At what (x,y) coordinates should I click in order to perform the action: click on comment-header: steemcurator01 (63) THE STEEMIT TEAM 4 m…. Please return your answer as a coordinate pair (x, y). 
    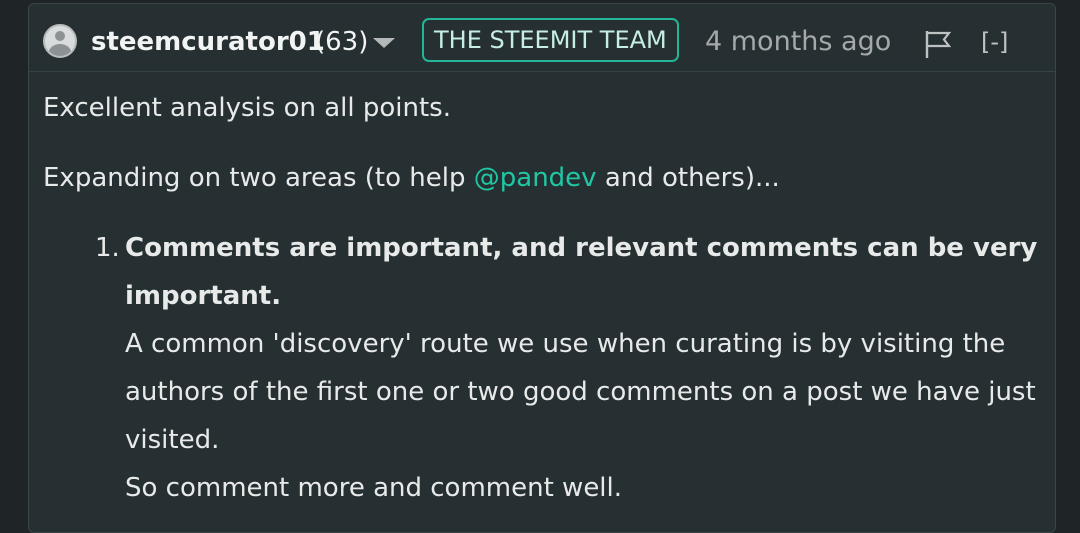
    Looking at the image, I should click on (542, 38).